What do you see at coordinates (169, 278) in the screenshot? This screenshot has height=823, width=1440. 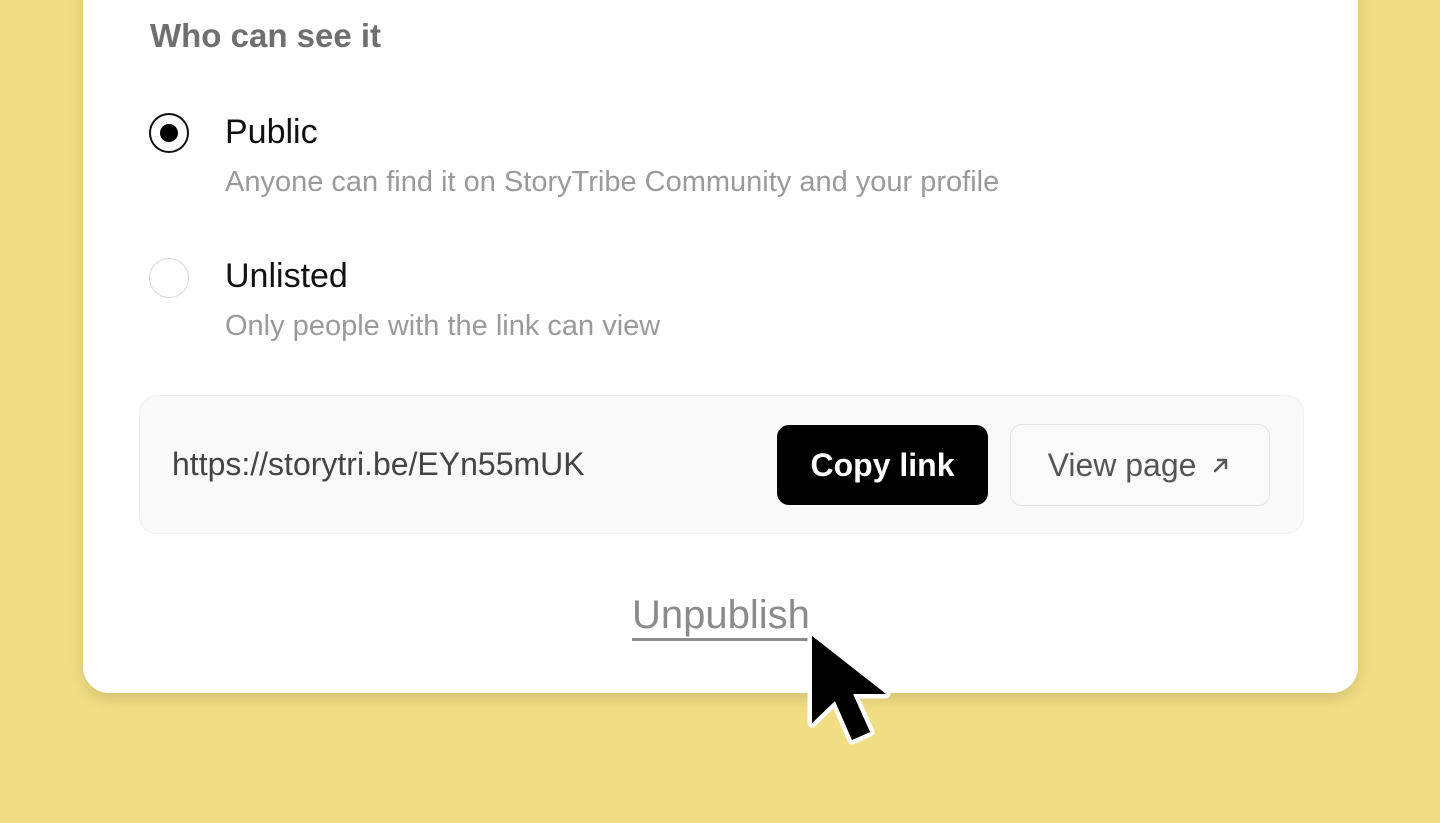 I see `radio-unlisted` at bounding box center [169, 278].